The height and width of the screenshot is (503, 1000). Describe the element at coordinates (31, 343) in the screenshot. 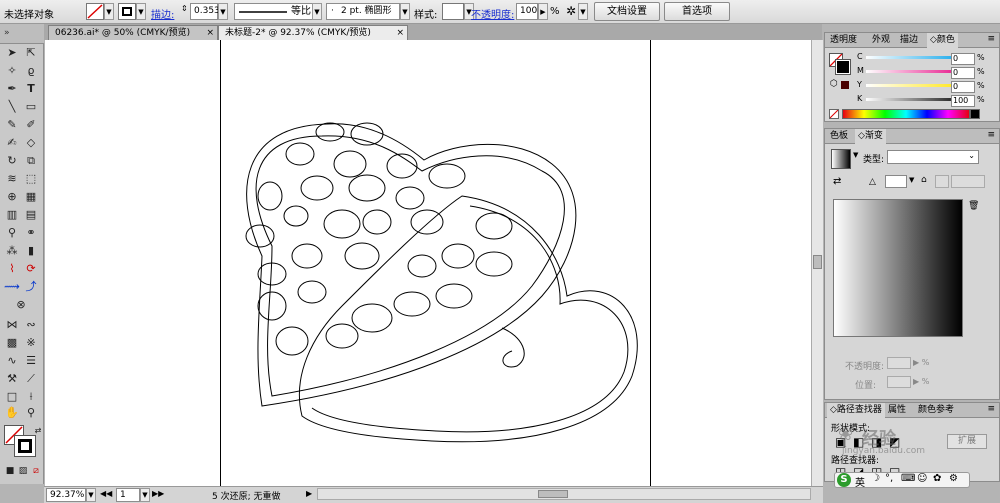

I see `crystallize-tool-icon: ※` at that location.